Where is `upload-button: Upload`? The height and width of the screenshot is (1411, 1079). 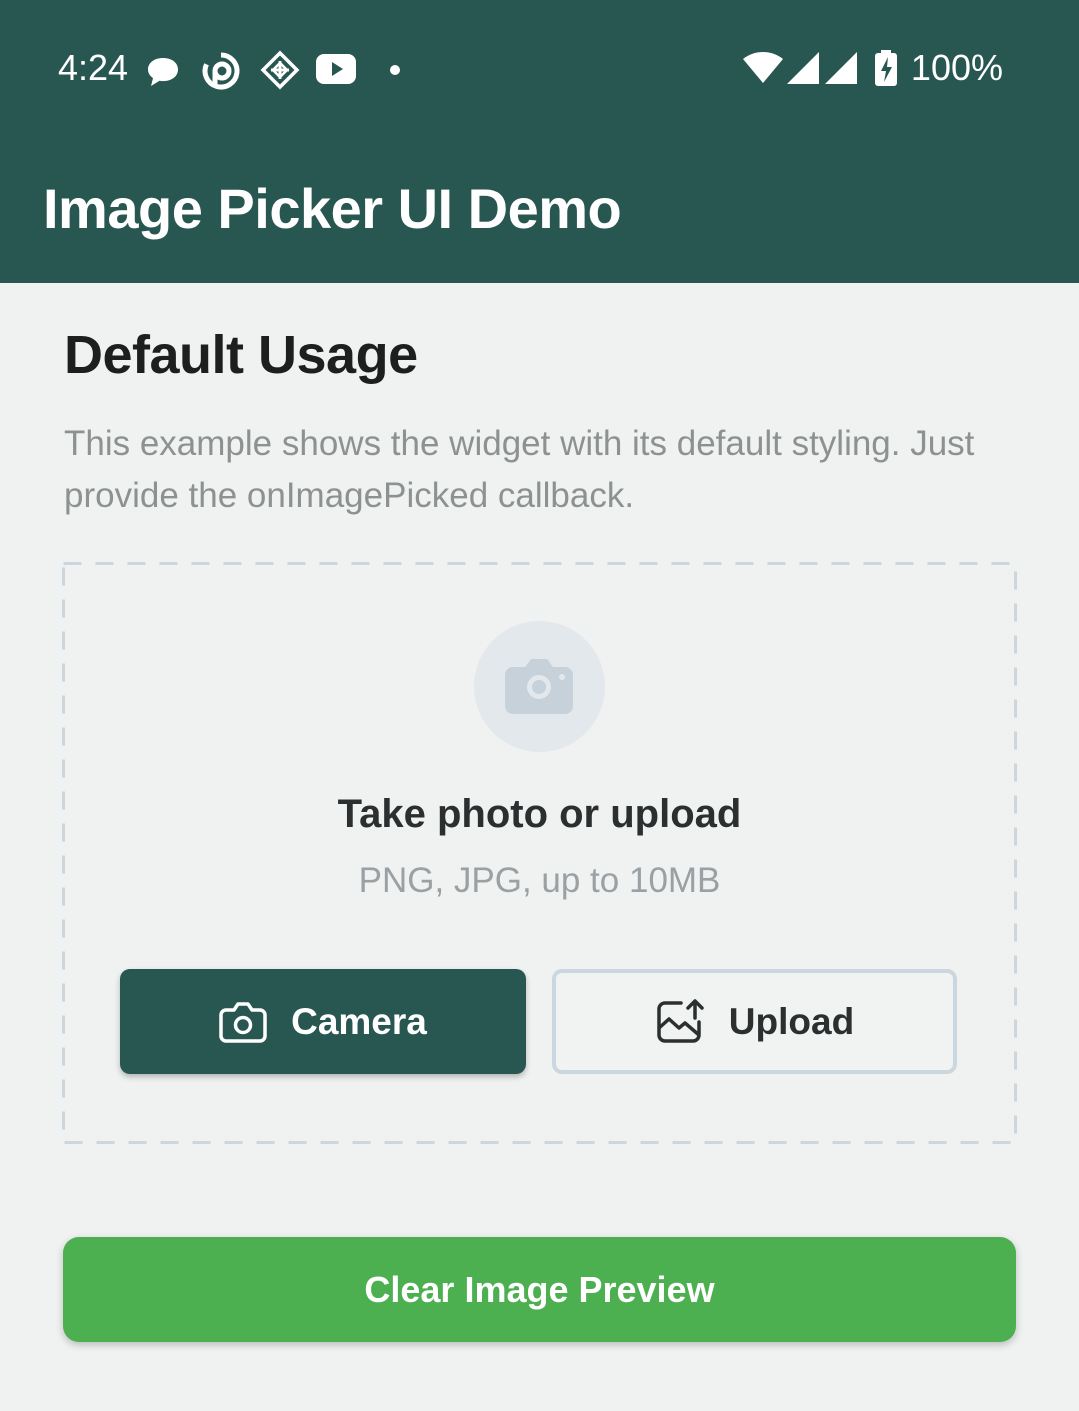
upload-button: Upload is located at coordinates (754, 1021).